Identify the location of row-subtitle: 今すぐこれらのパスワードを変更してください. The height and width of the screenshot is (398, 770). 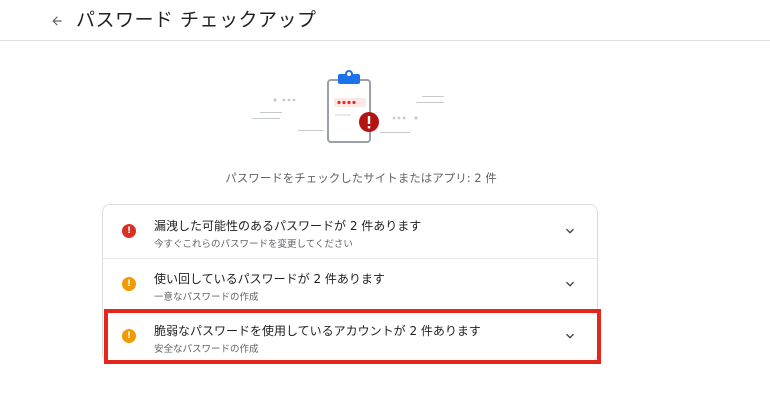
(253, 244).